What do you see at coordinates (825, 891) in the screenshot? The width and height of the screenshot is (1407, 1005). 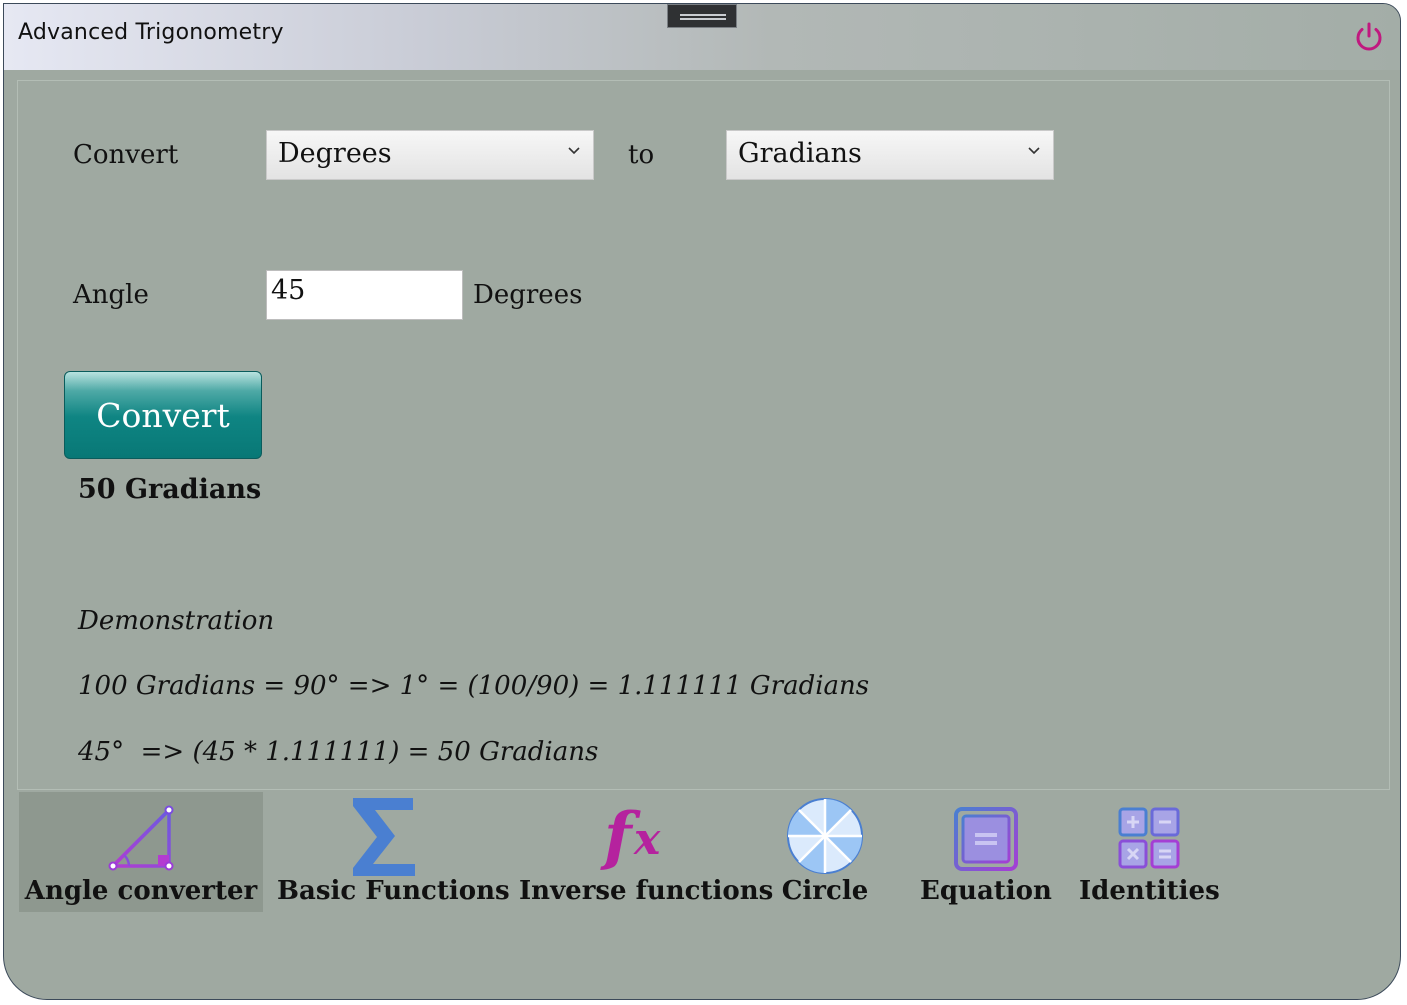 I see `nav-label-circle: Circle` at bounding box center [825, 891].